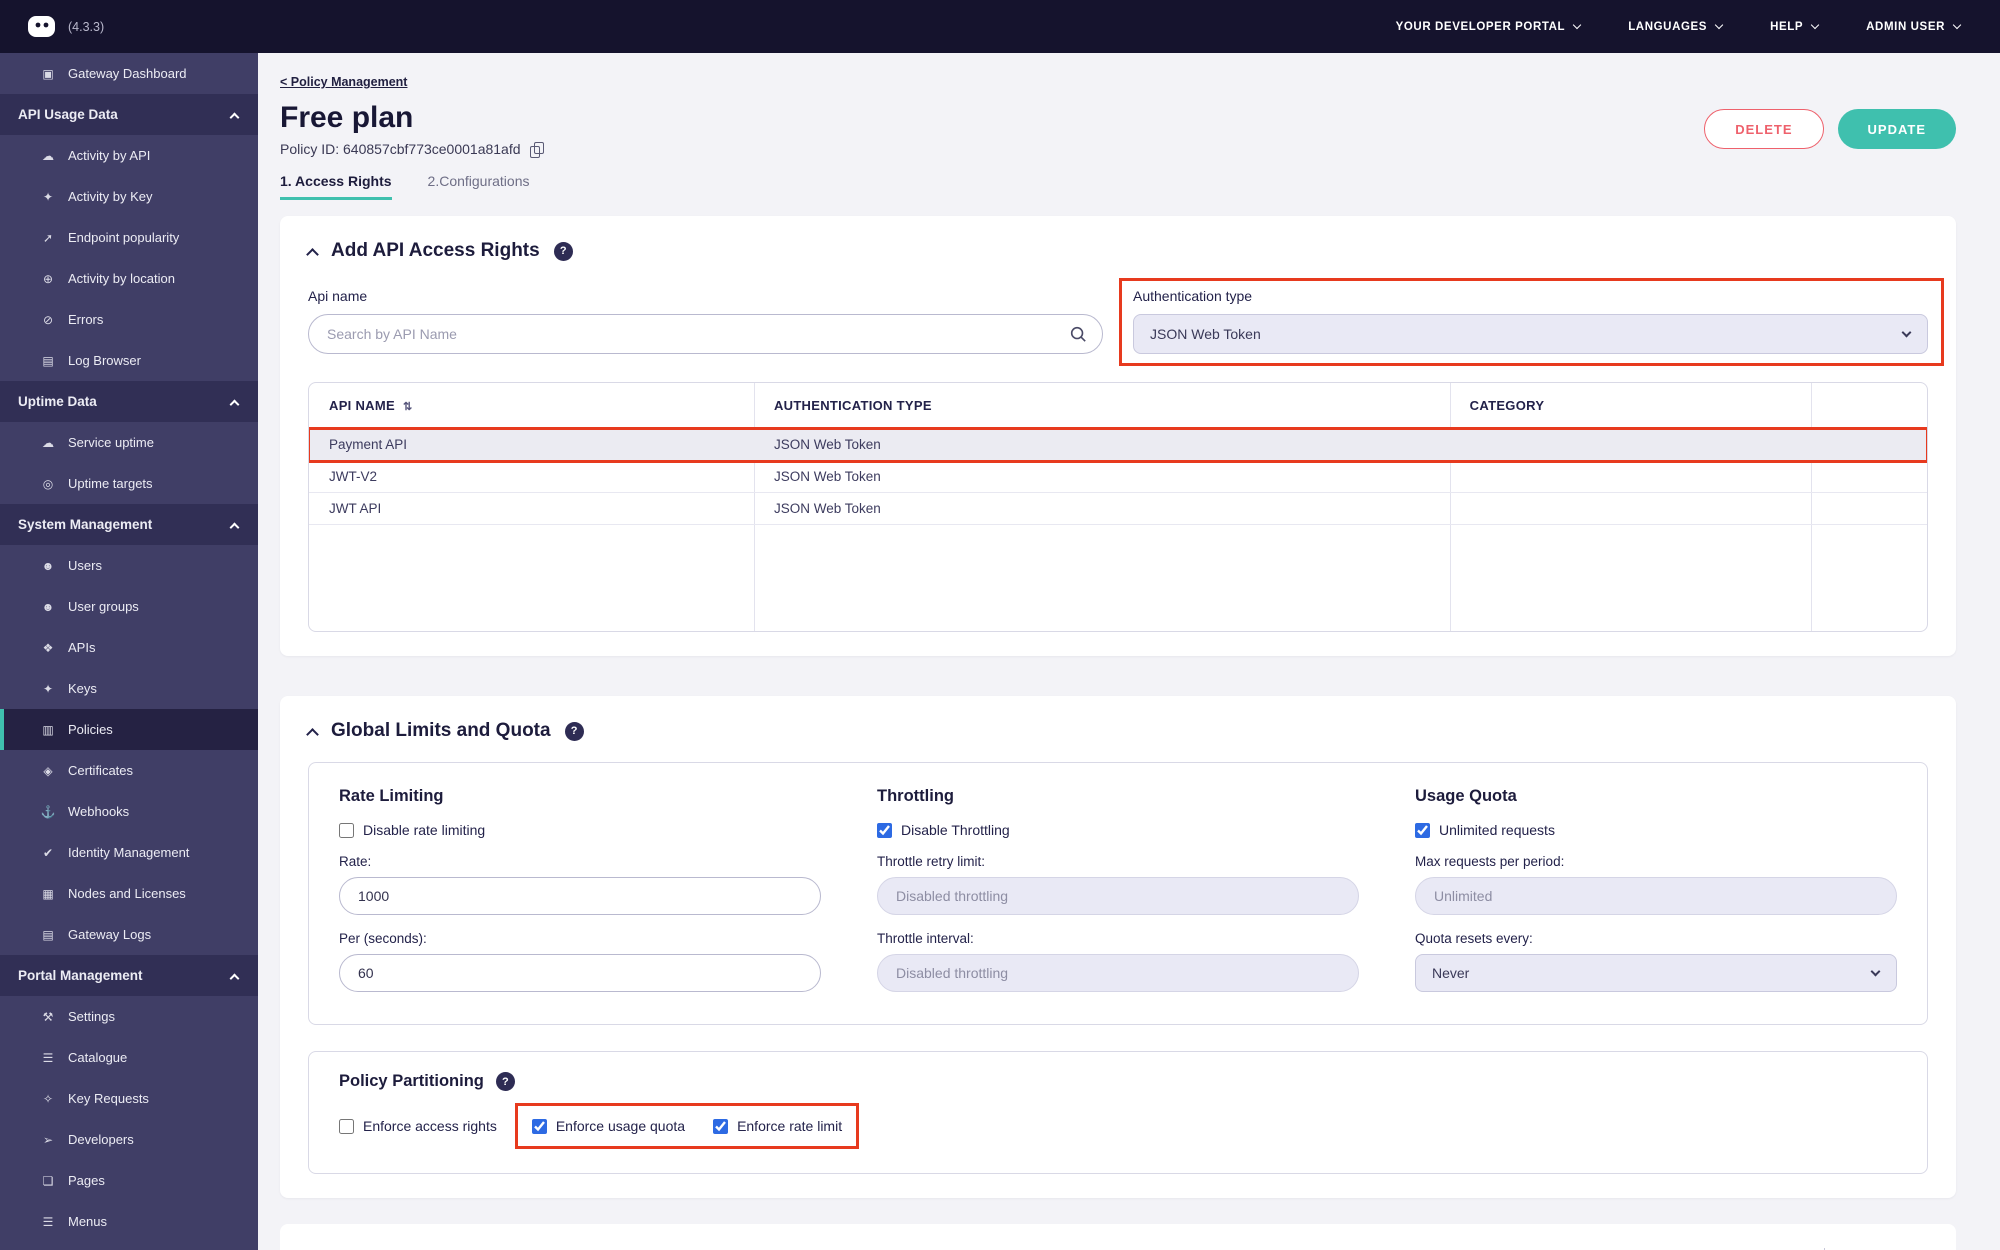  What do you see at coordinates (129, 73) in the screenshot?
I see `sidebar-item-gateway-dashboard: ▣ Gateway Dashboard` at bounding box center [129, 73].